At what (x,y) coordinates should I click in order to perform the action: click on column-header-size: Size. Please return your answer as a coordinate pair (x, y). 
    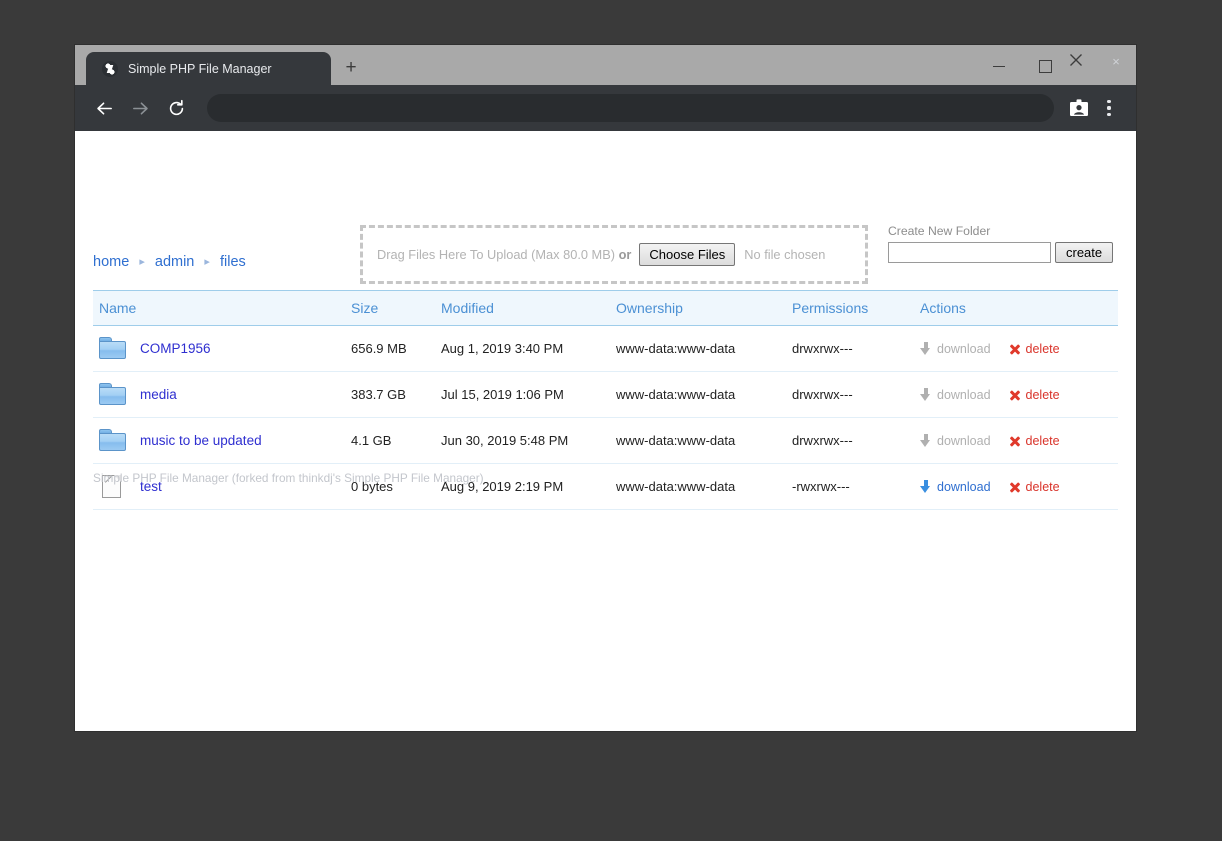
    Looking at the image, I should click on (396, 308).